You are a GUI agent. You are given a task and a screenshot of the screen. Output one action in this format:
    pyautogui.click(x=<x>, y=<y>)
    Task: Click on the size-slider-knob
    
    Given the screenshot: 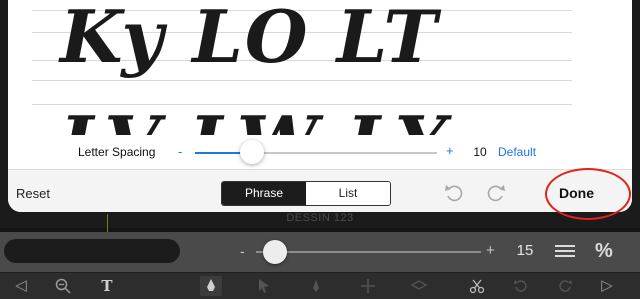 What is the action you would take?
    pyautogui.click(x=275, y=252)
    